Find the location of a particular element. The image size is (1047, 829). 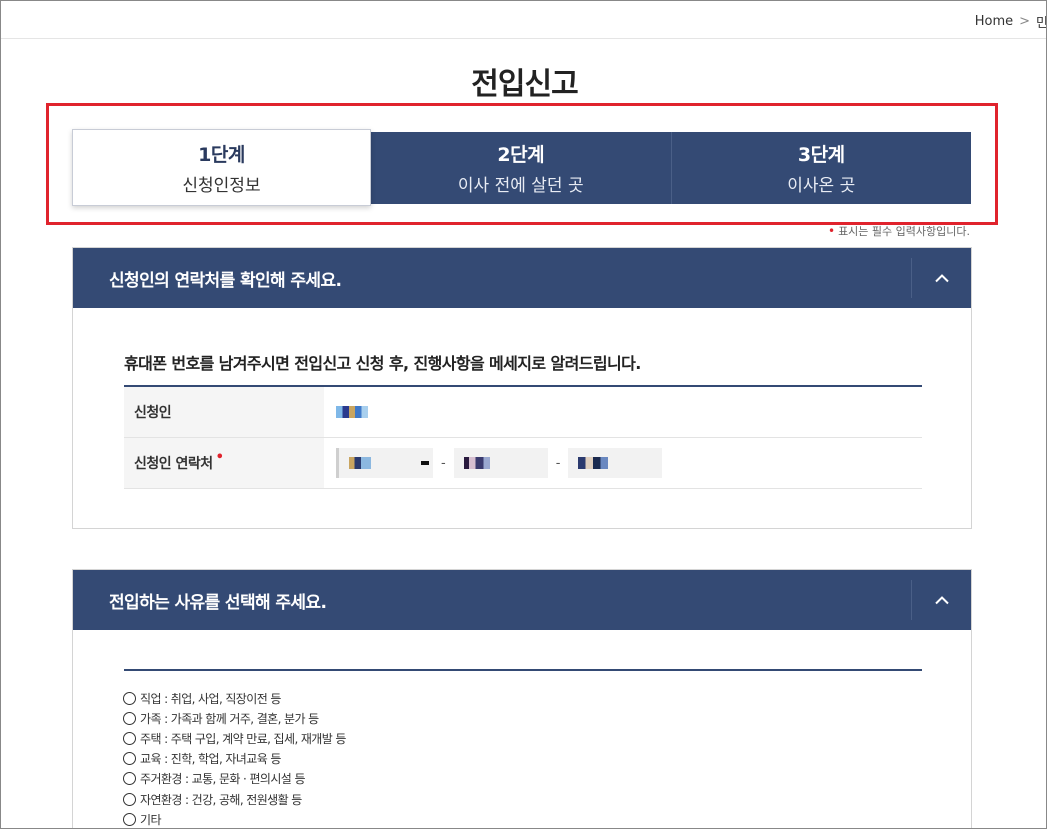

reason-option-family: 가족 : 가족과 함께 거주, 결혼, 분가 등 is located at coordinates (234, 718).